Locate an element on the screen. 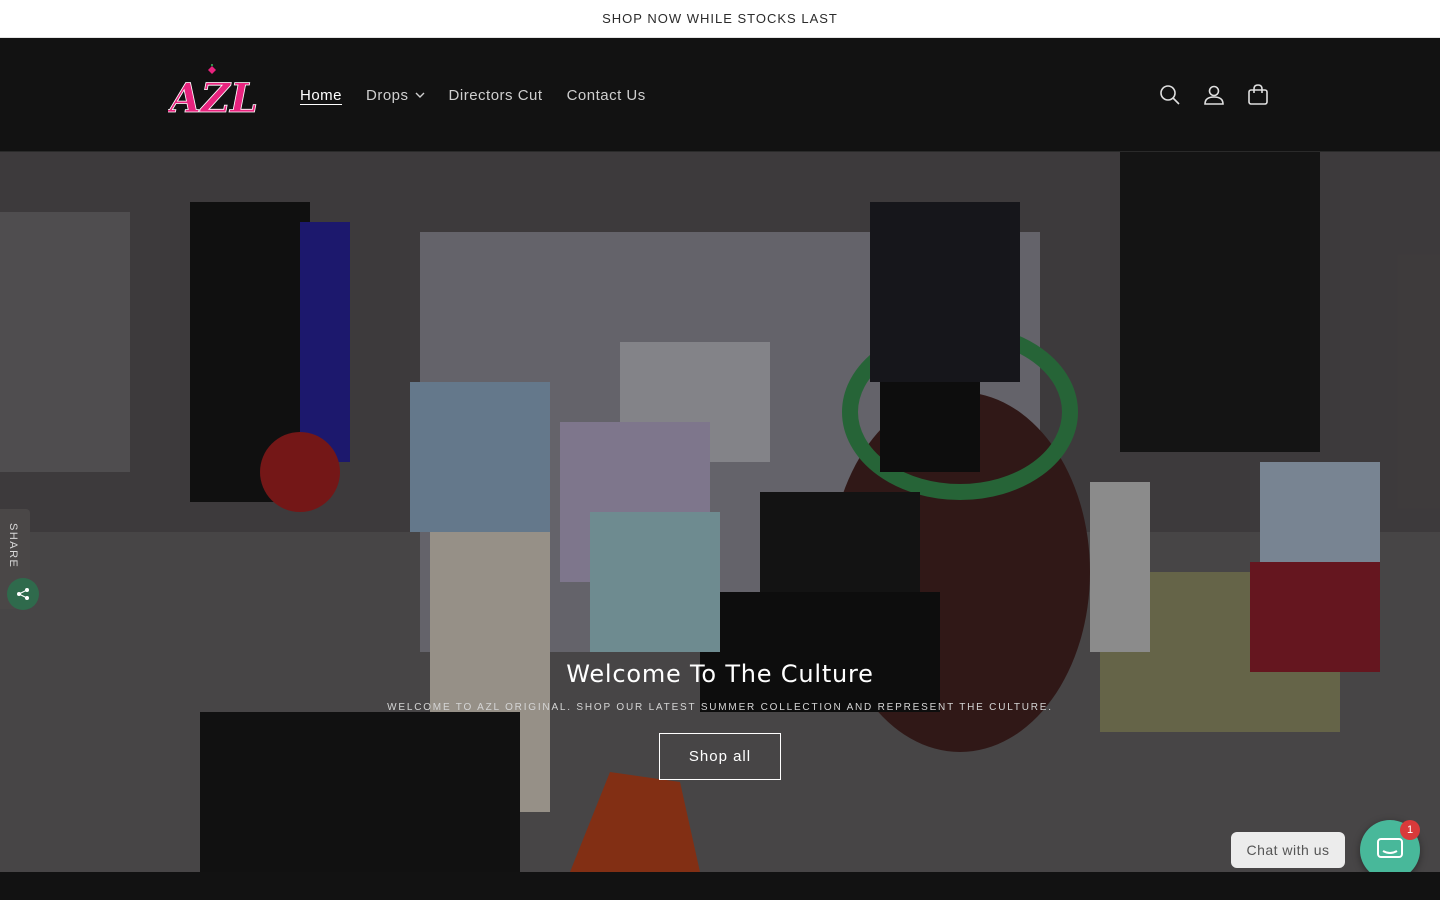 The width and height of the screenshot is (1440, 900). nav-drops: Drops is located at coordinates (395, 95).